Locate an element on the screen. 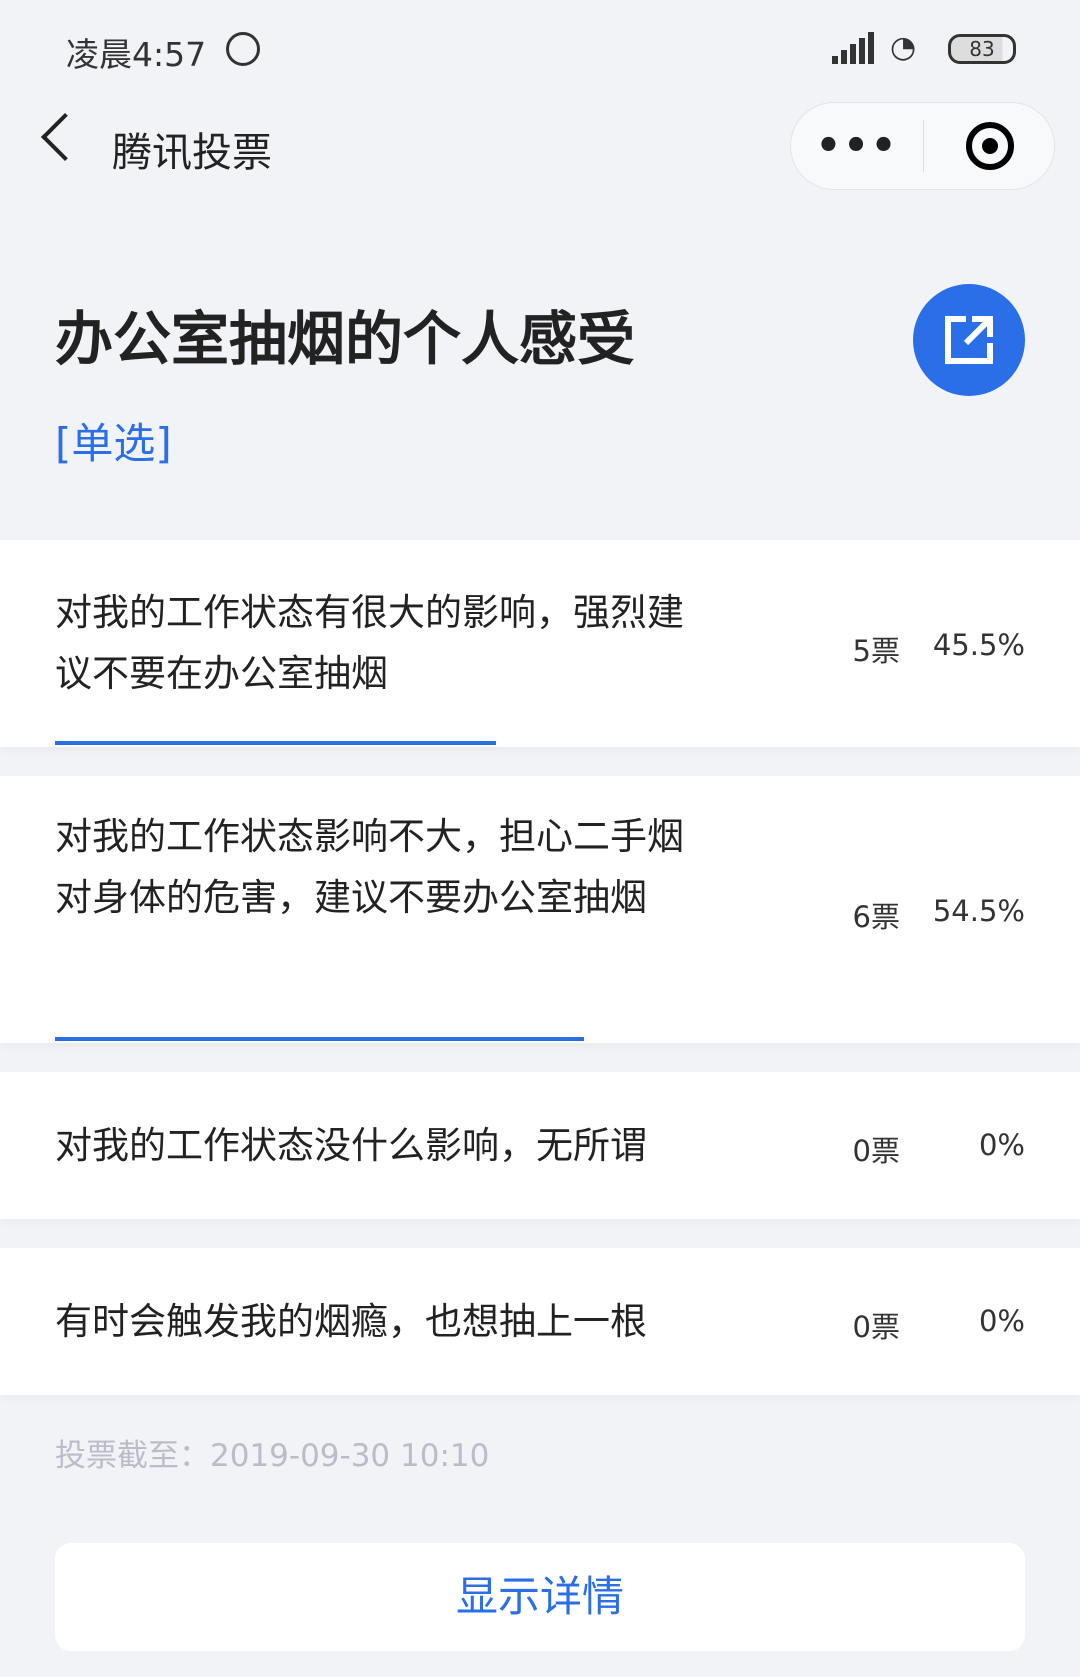 Image resolution: width=1080 pixels, height=1677 pixels. share-icon is located at coordinates (969, 340).